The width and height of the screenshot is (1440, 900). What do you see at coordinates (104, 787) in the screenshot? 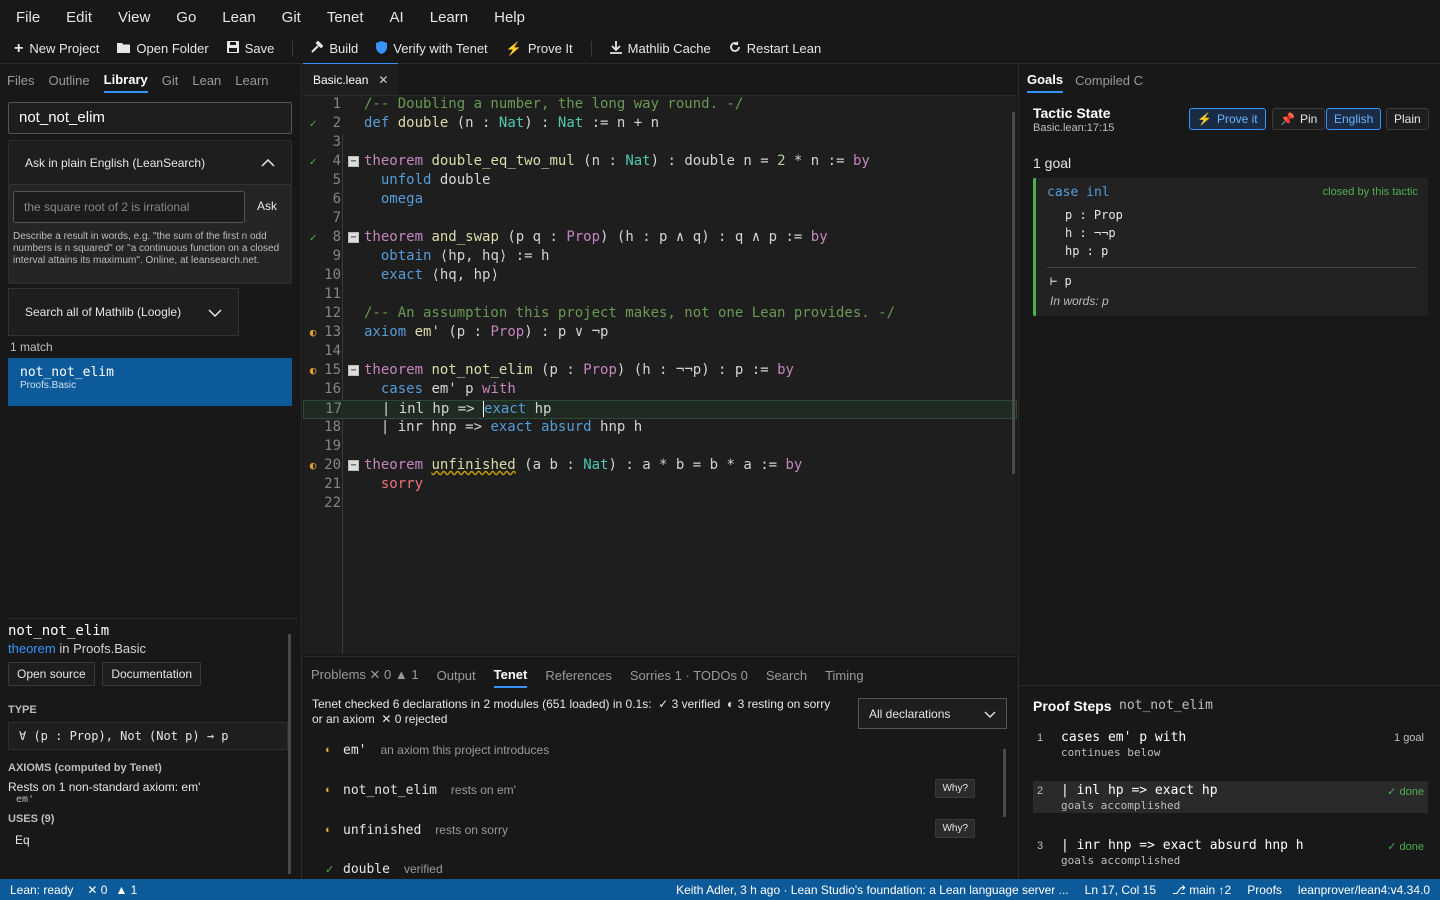
I see `axioms-text: Rests on 1 non-standard axiom: em'` at bounding box center [104, 787].